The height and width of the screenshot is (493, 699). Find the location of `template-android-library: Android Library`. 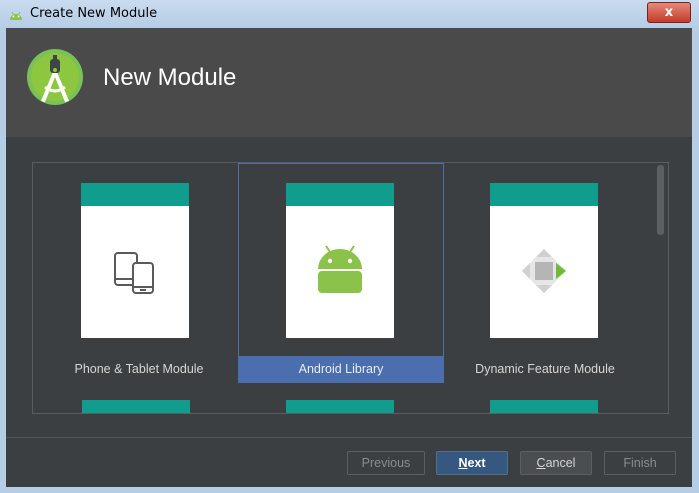

template-android-library: Android Library is located at coordinates (341, 273).